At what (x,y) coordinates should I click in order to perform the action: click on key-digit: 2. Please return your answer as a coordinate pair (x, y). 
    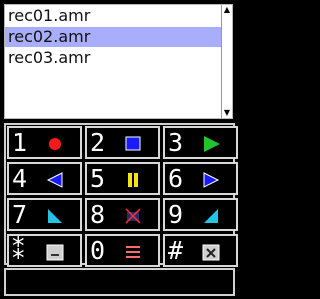
    Looking at the image, I should click on (98, 142).